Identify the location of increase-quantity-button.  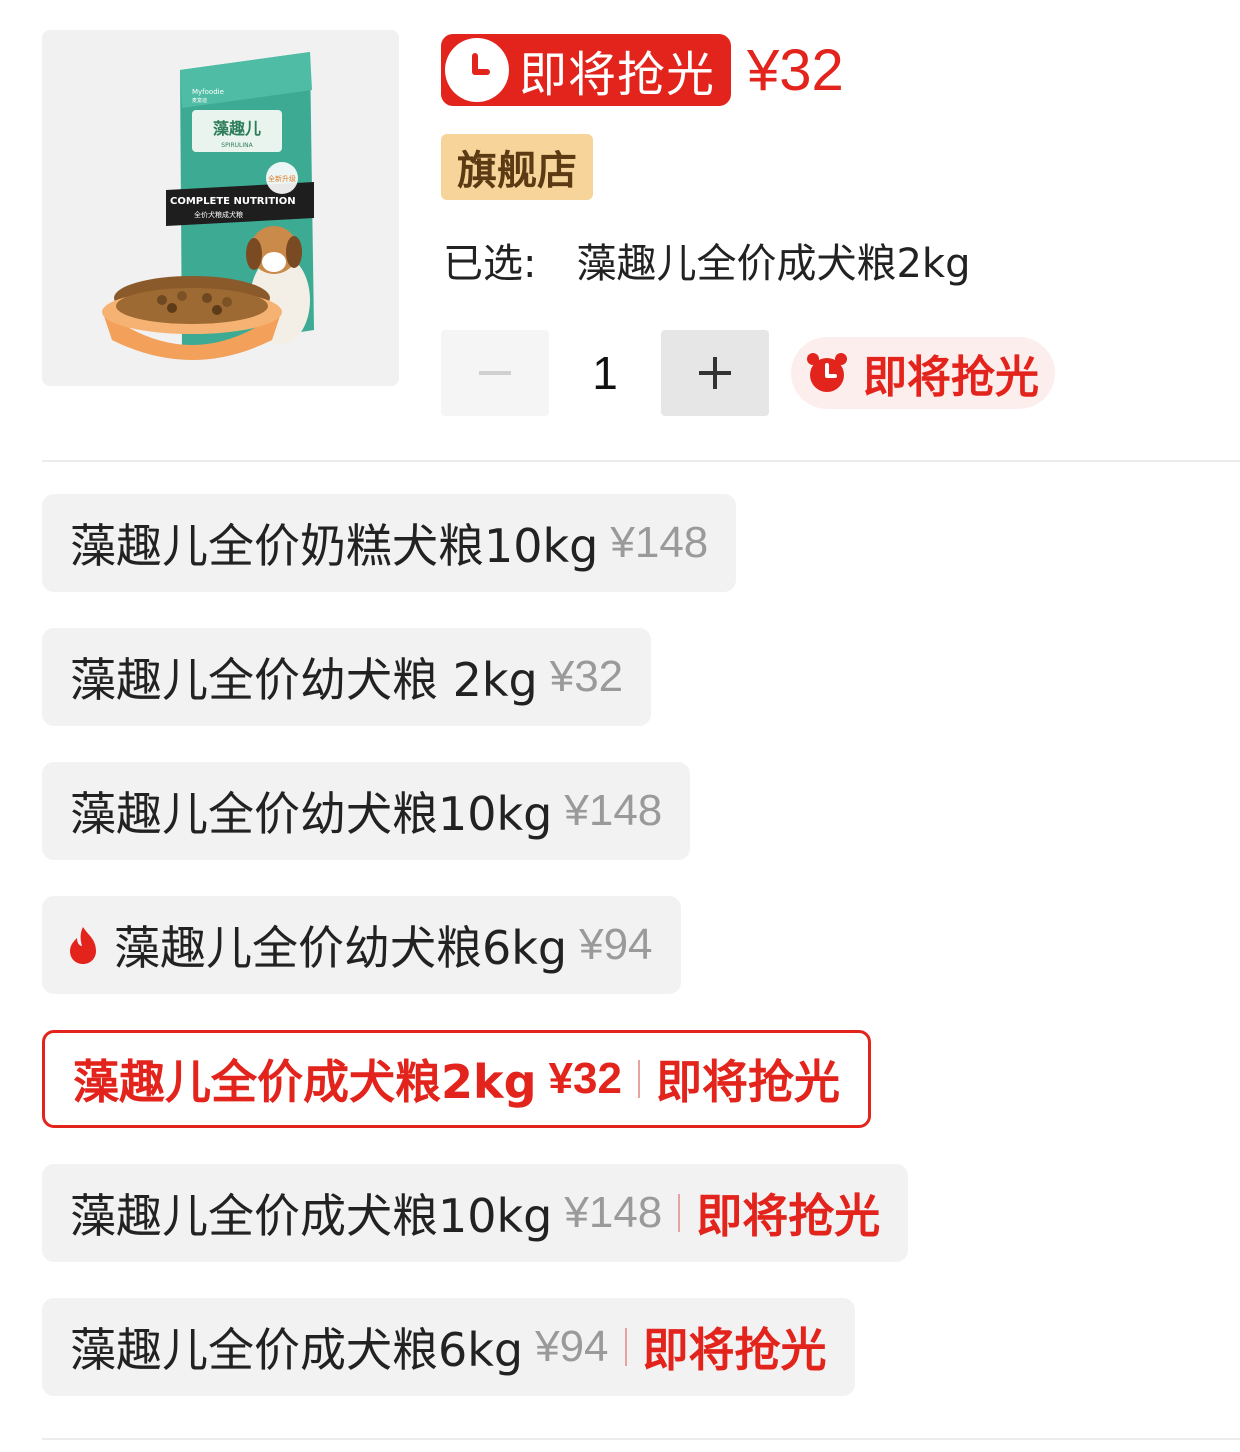
(715, 373).